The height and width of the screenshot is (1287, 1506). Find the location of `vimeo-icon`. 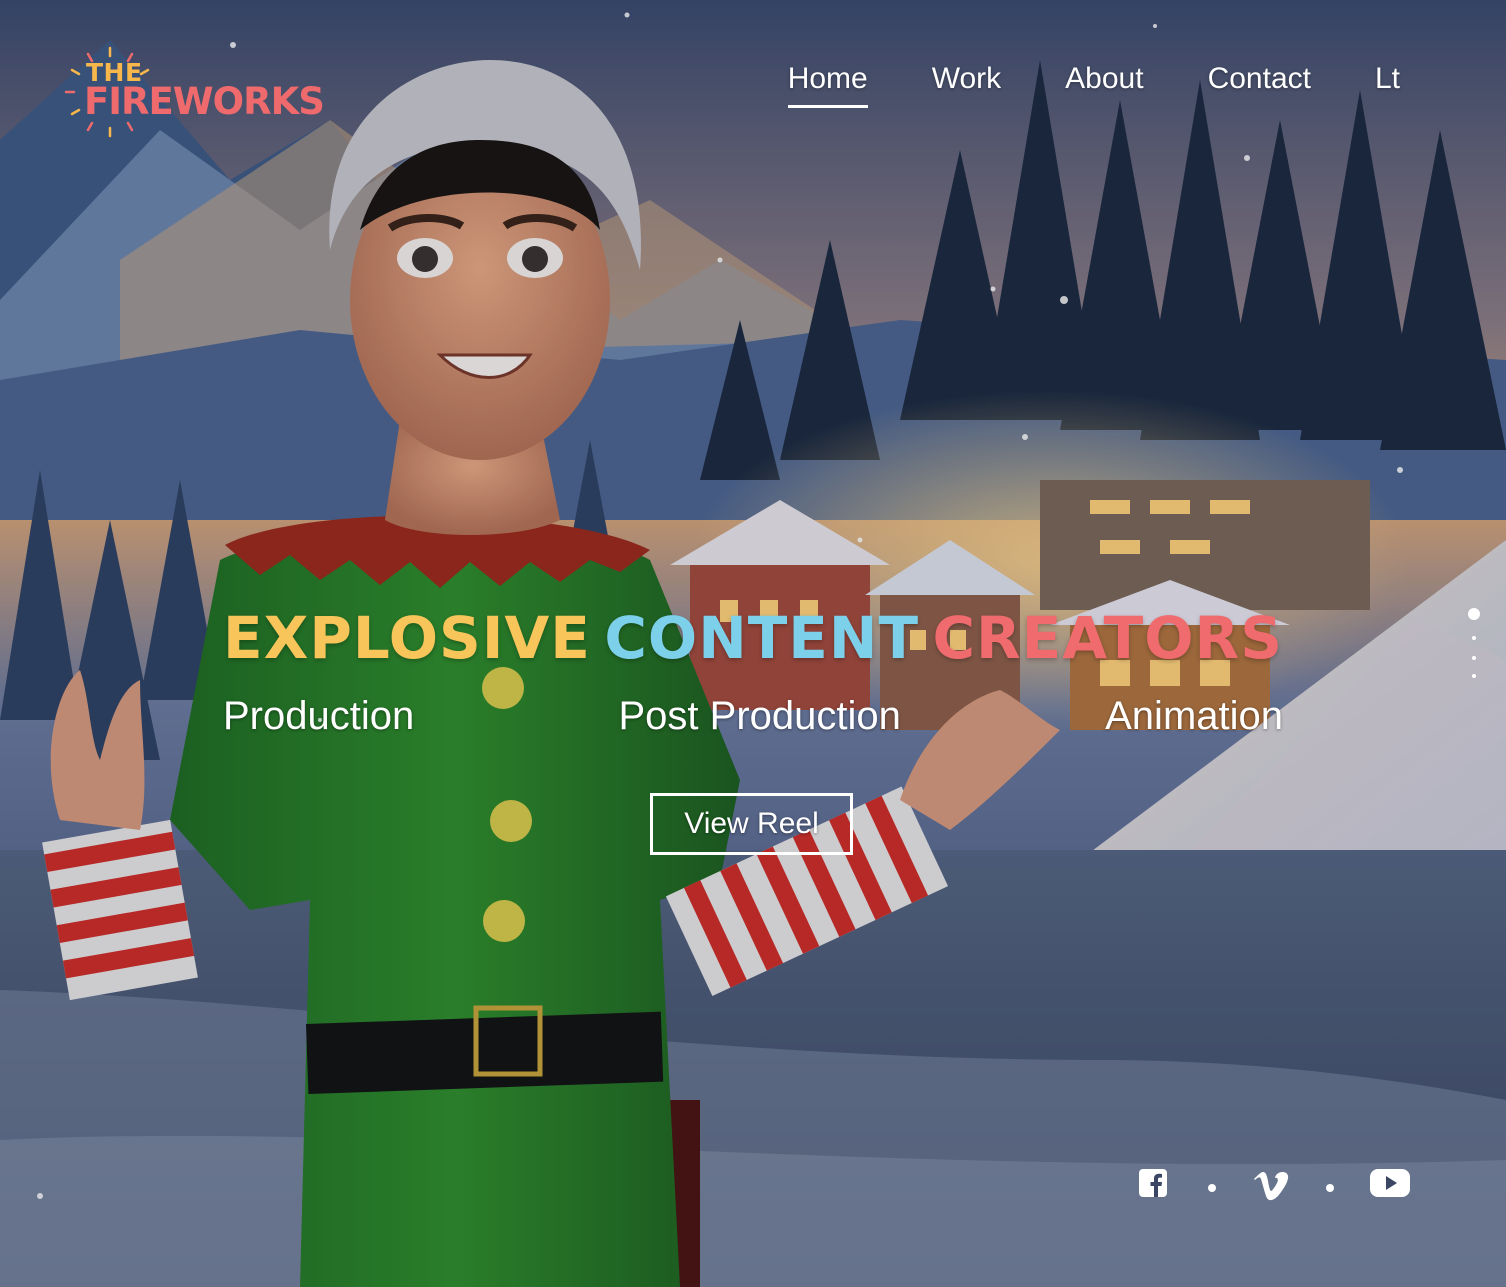

vimeo-icon is located at coordinates (1272, 1185).